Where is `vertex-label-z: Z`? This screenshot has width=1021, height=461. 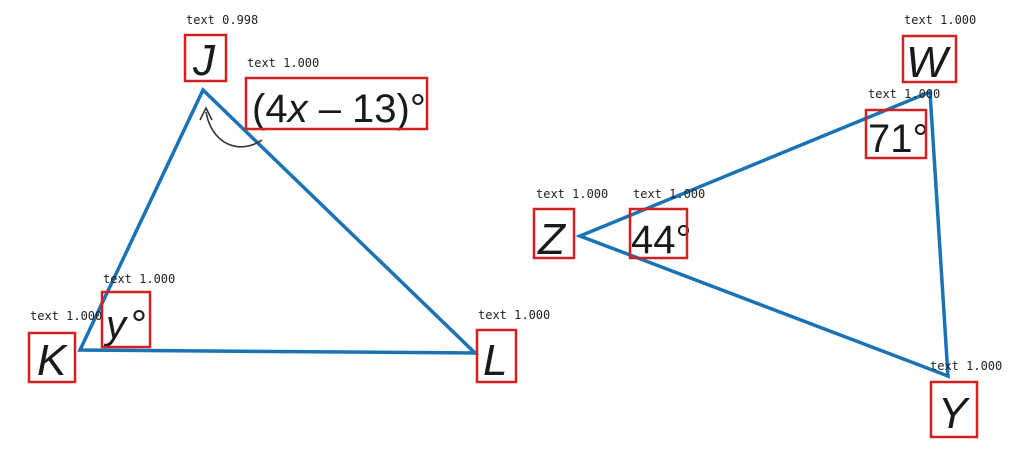
vertex-label-z: Z is located at coordinates (552, 239).